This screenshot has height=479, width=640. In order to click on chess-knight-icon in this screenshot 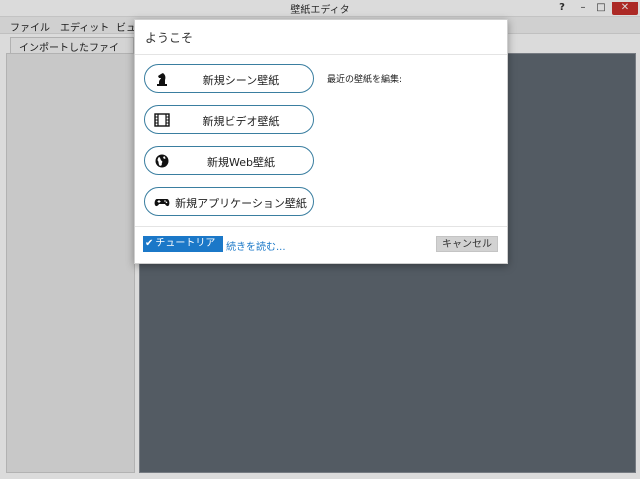, I will do `click(162, 79)`.